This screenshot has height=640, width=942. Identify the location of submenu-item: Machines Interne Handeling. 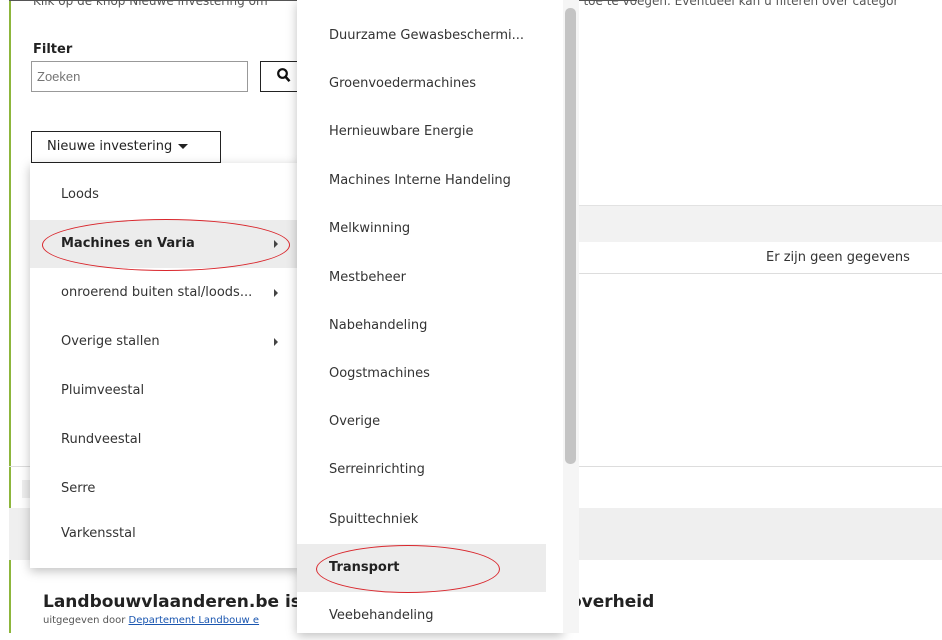
(421, 181).